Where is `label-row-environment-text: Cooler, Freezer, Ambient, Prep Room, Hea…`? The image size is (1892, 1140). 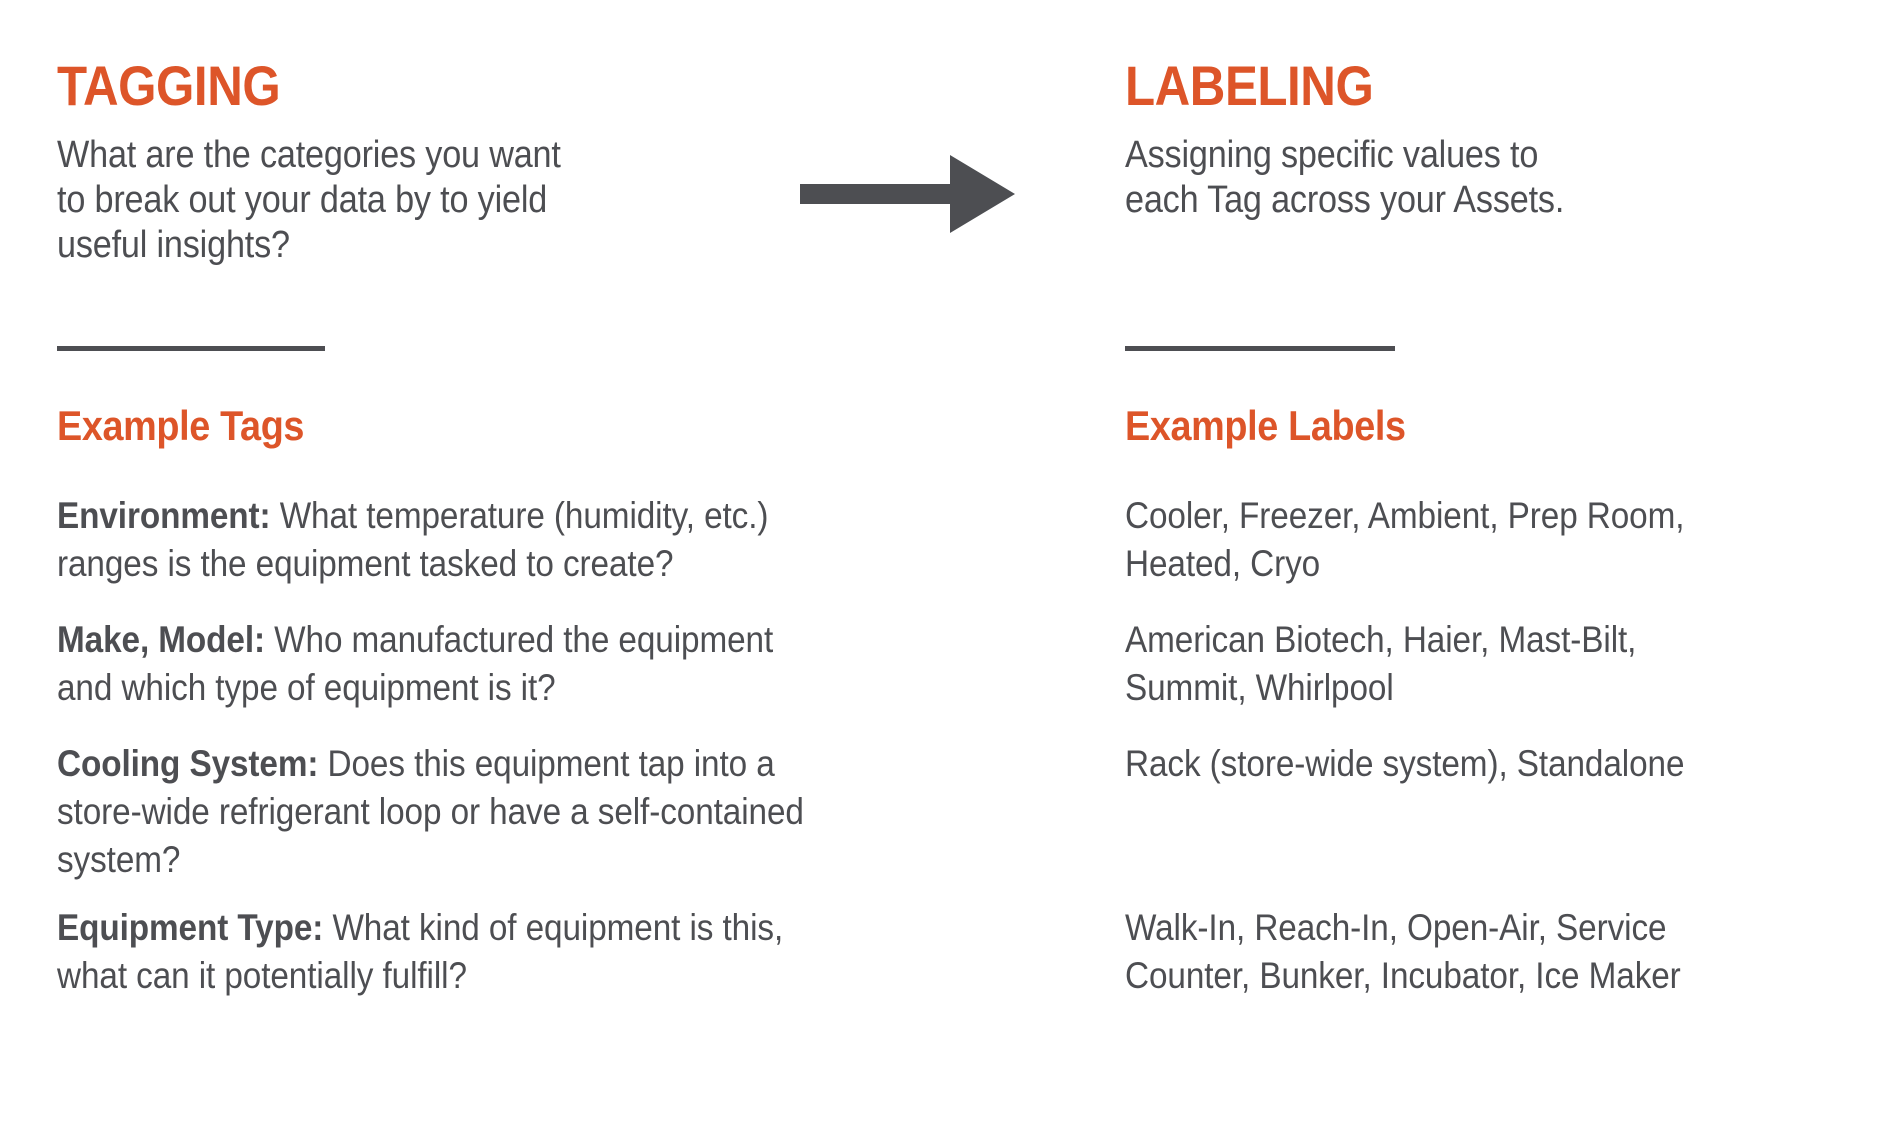 label-row-environment-text: Cooler, Freezer, Ambient, Prep Room, Hea… is located at coordinates (1405, 539).